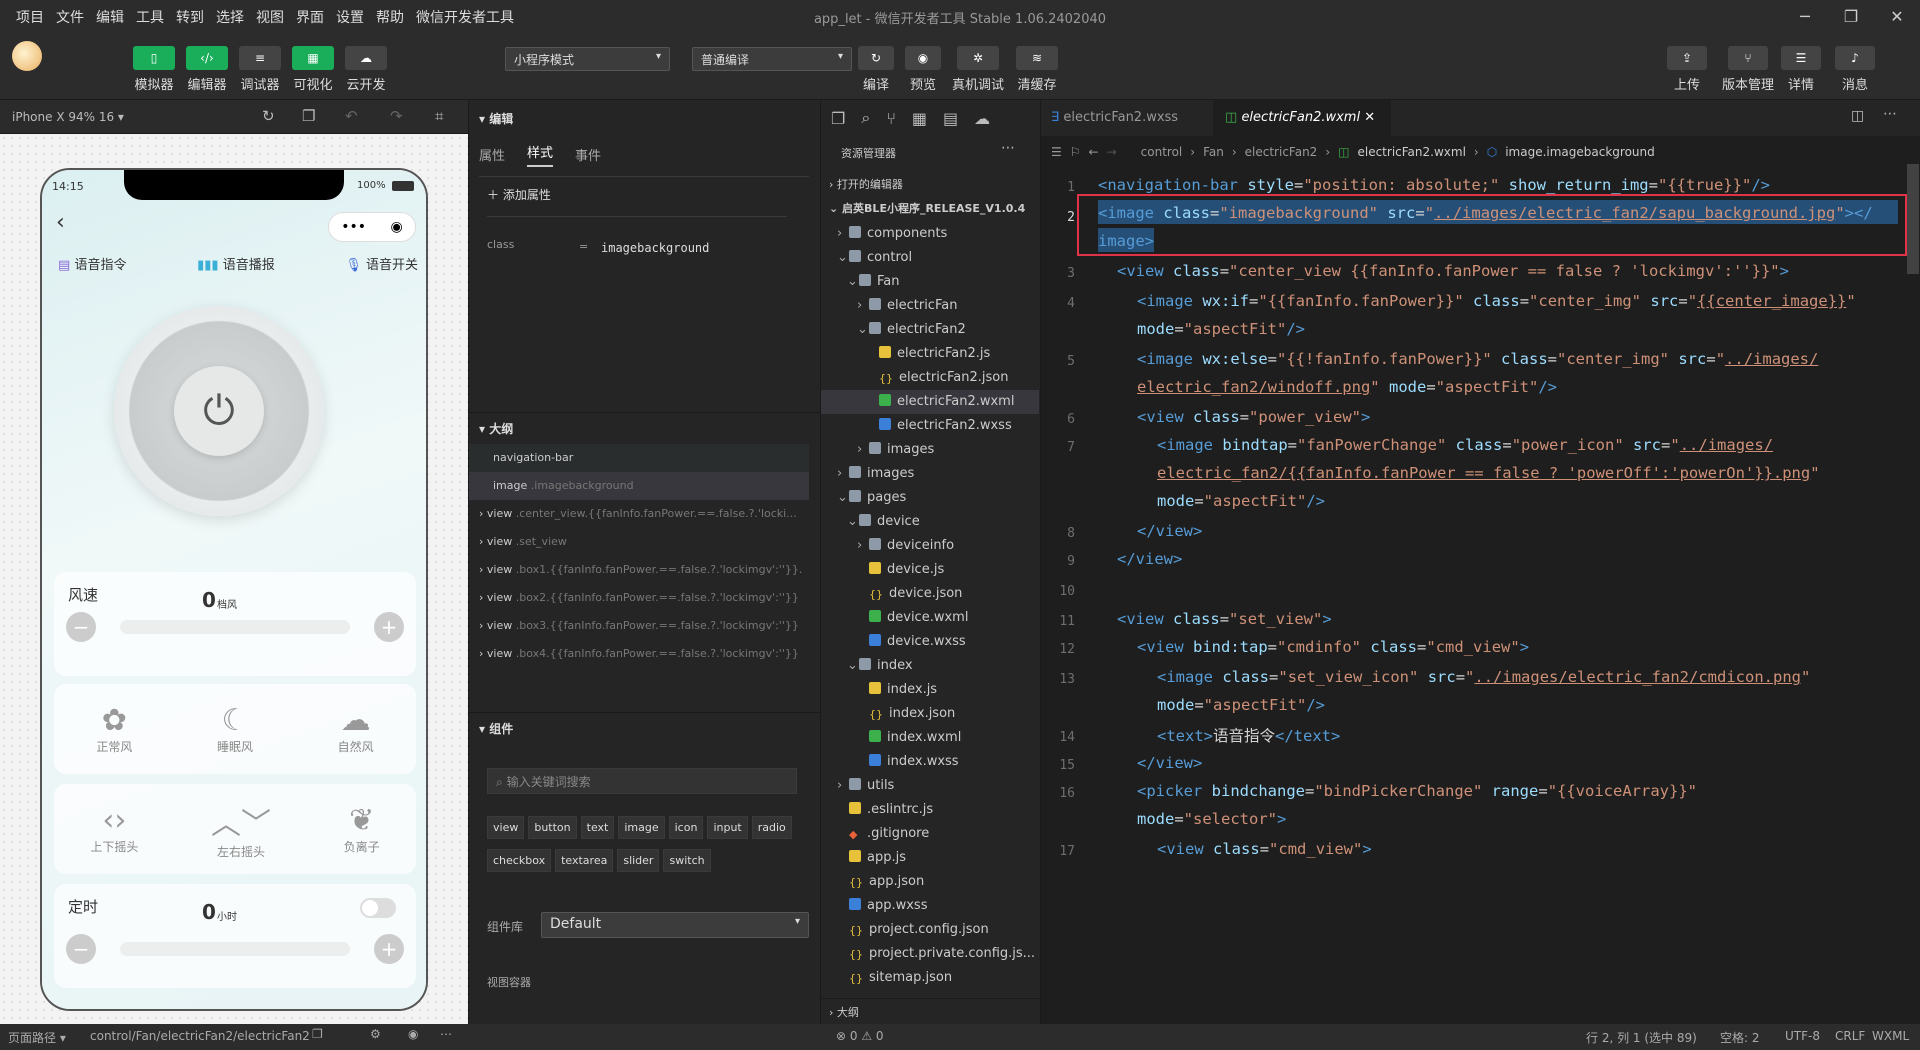  What do you see at coordinates (1802, 1036) in the screenshot?
I see `encoding: UTF-8` at bounding box center [1802, 1036].